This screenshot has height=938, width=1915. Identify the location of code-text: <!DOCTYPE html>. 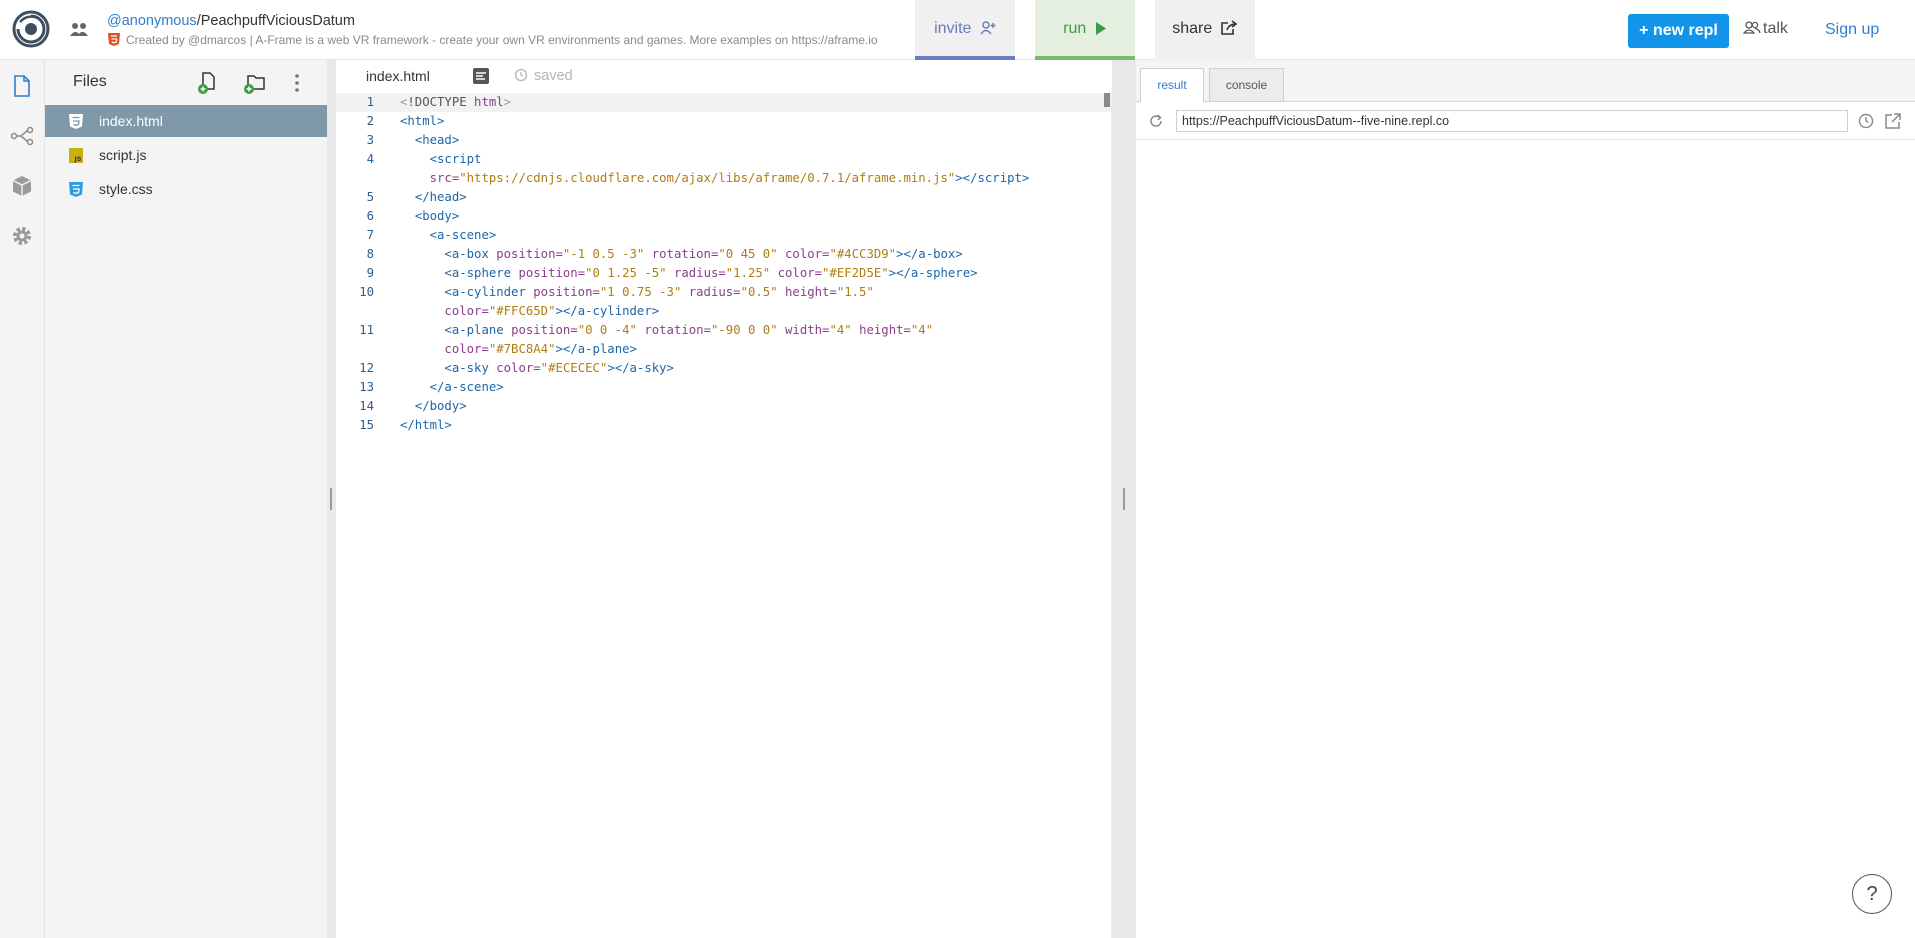
(455, 102).